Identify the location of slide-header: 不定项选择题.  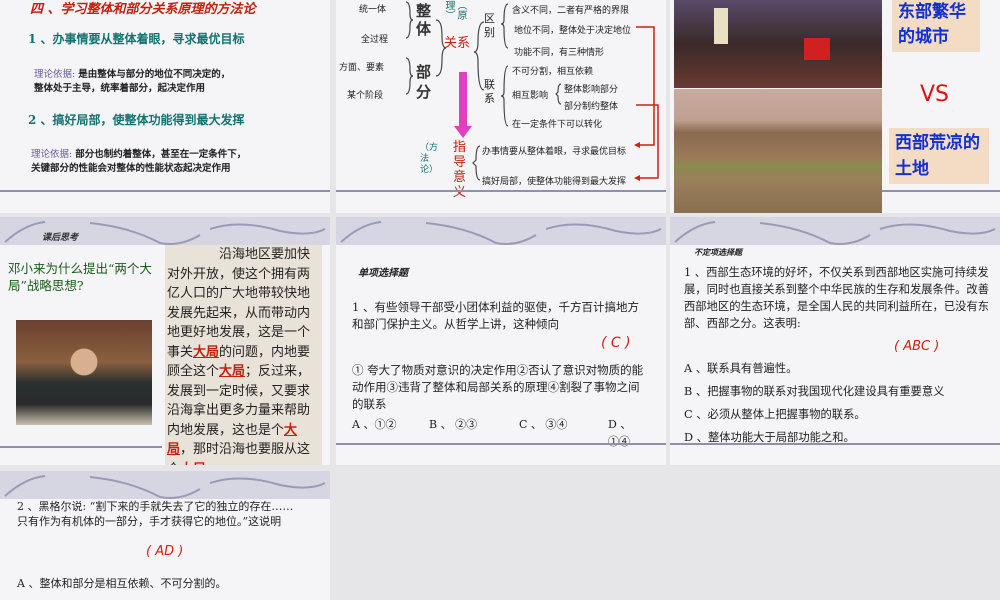
(718, 252).